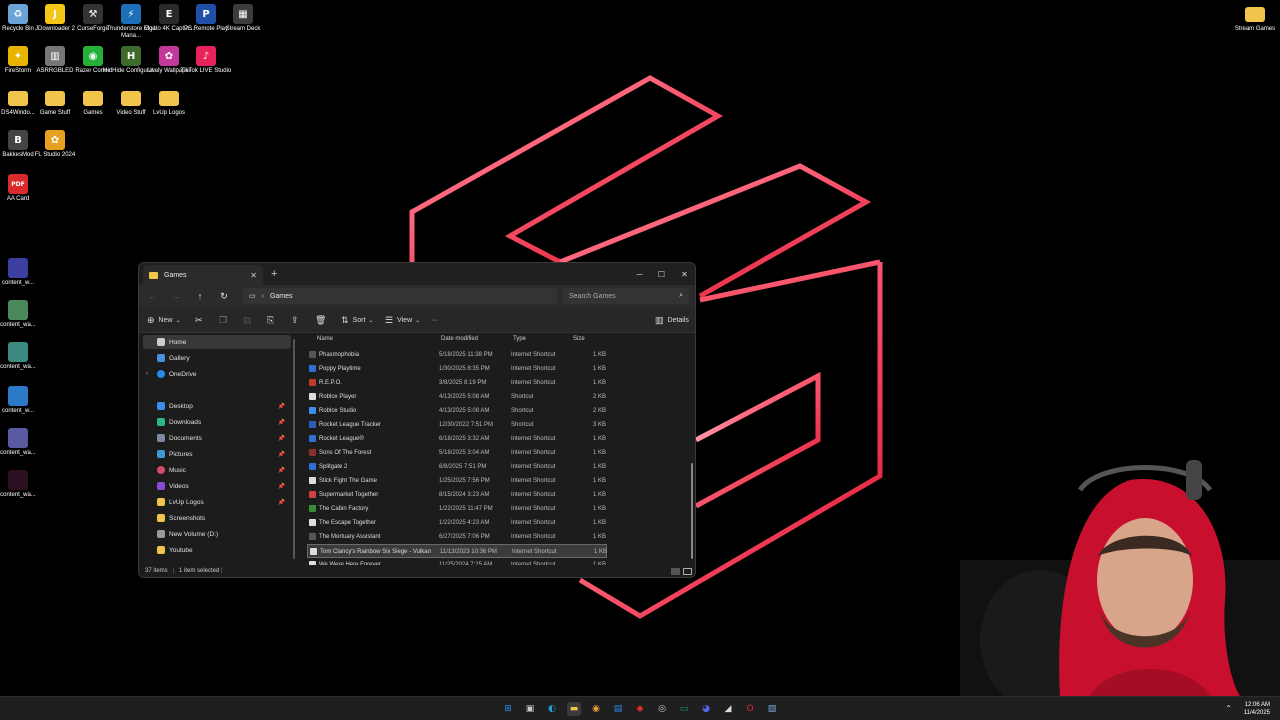  What do you see at coordinates (224, 296) in the screenshot?
I see `refresh-icon: ↻` at bounding box center [224, 296].